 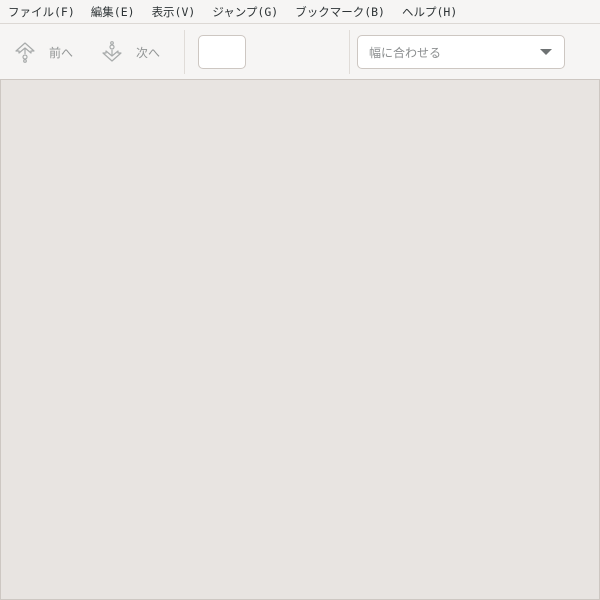 I want to click on go-up-icon, so click(x=25, y=52).